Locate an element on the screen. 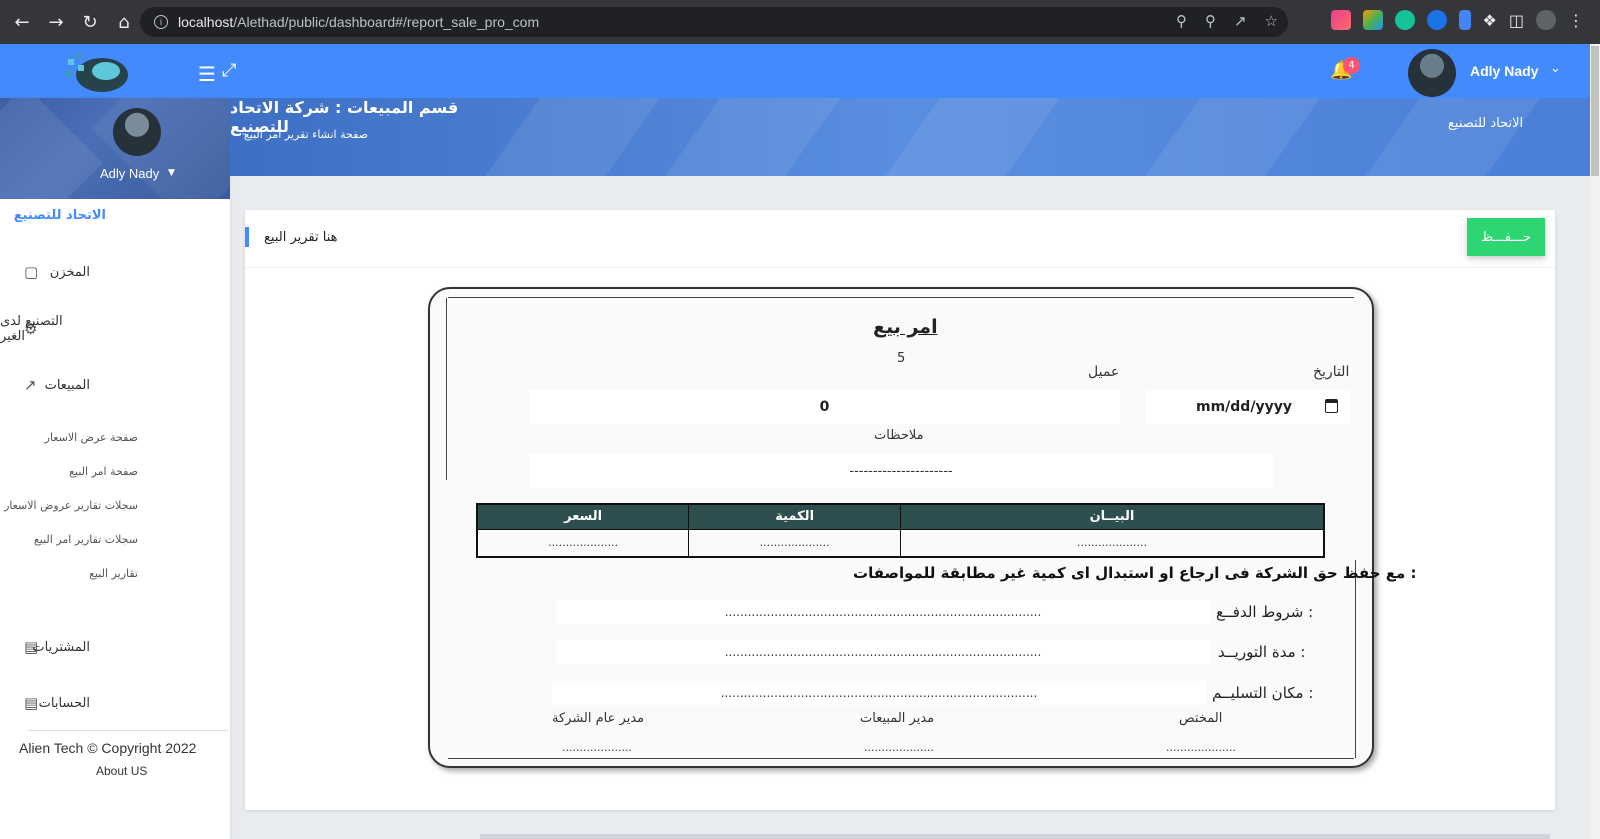 Image resolution: width=1600 pixels, height=839 pixels. grammarly-icon is located at coordinates (1404, 20).